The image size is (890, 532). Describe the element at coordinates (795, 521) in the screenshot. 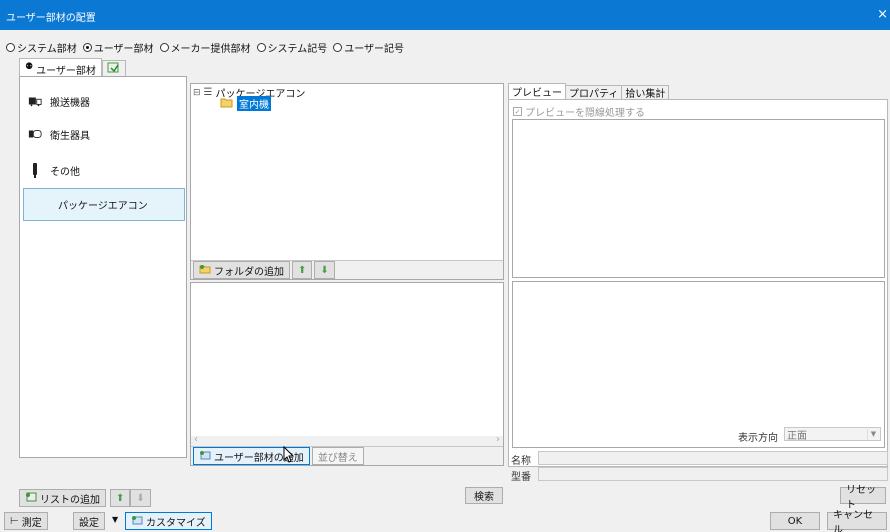

I see `ok-button: OK` at that location.